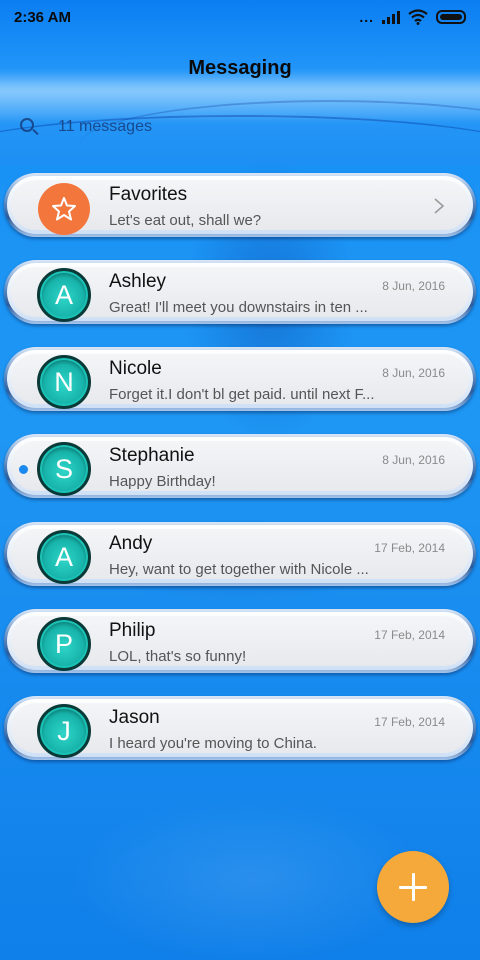 This screenshot has height=960, width=480. What do you see at coordinates (148, 194) in the screenshot?
I see `contact-name: Favorites` at bounding box center [148, 194].